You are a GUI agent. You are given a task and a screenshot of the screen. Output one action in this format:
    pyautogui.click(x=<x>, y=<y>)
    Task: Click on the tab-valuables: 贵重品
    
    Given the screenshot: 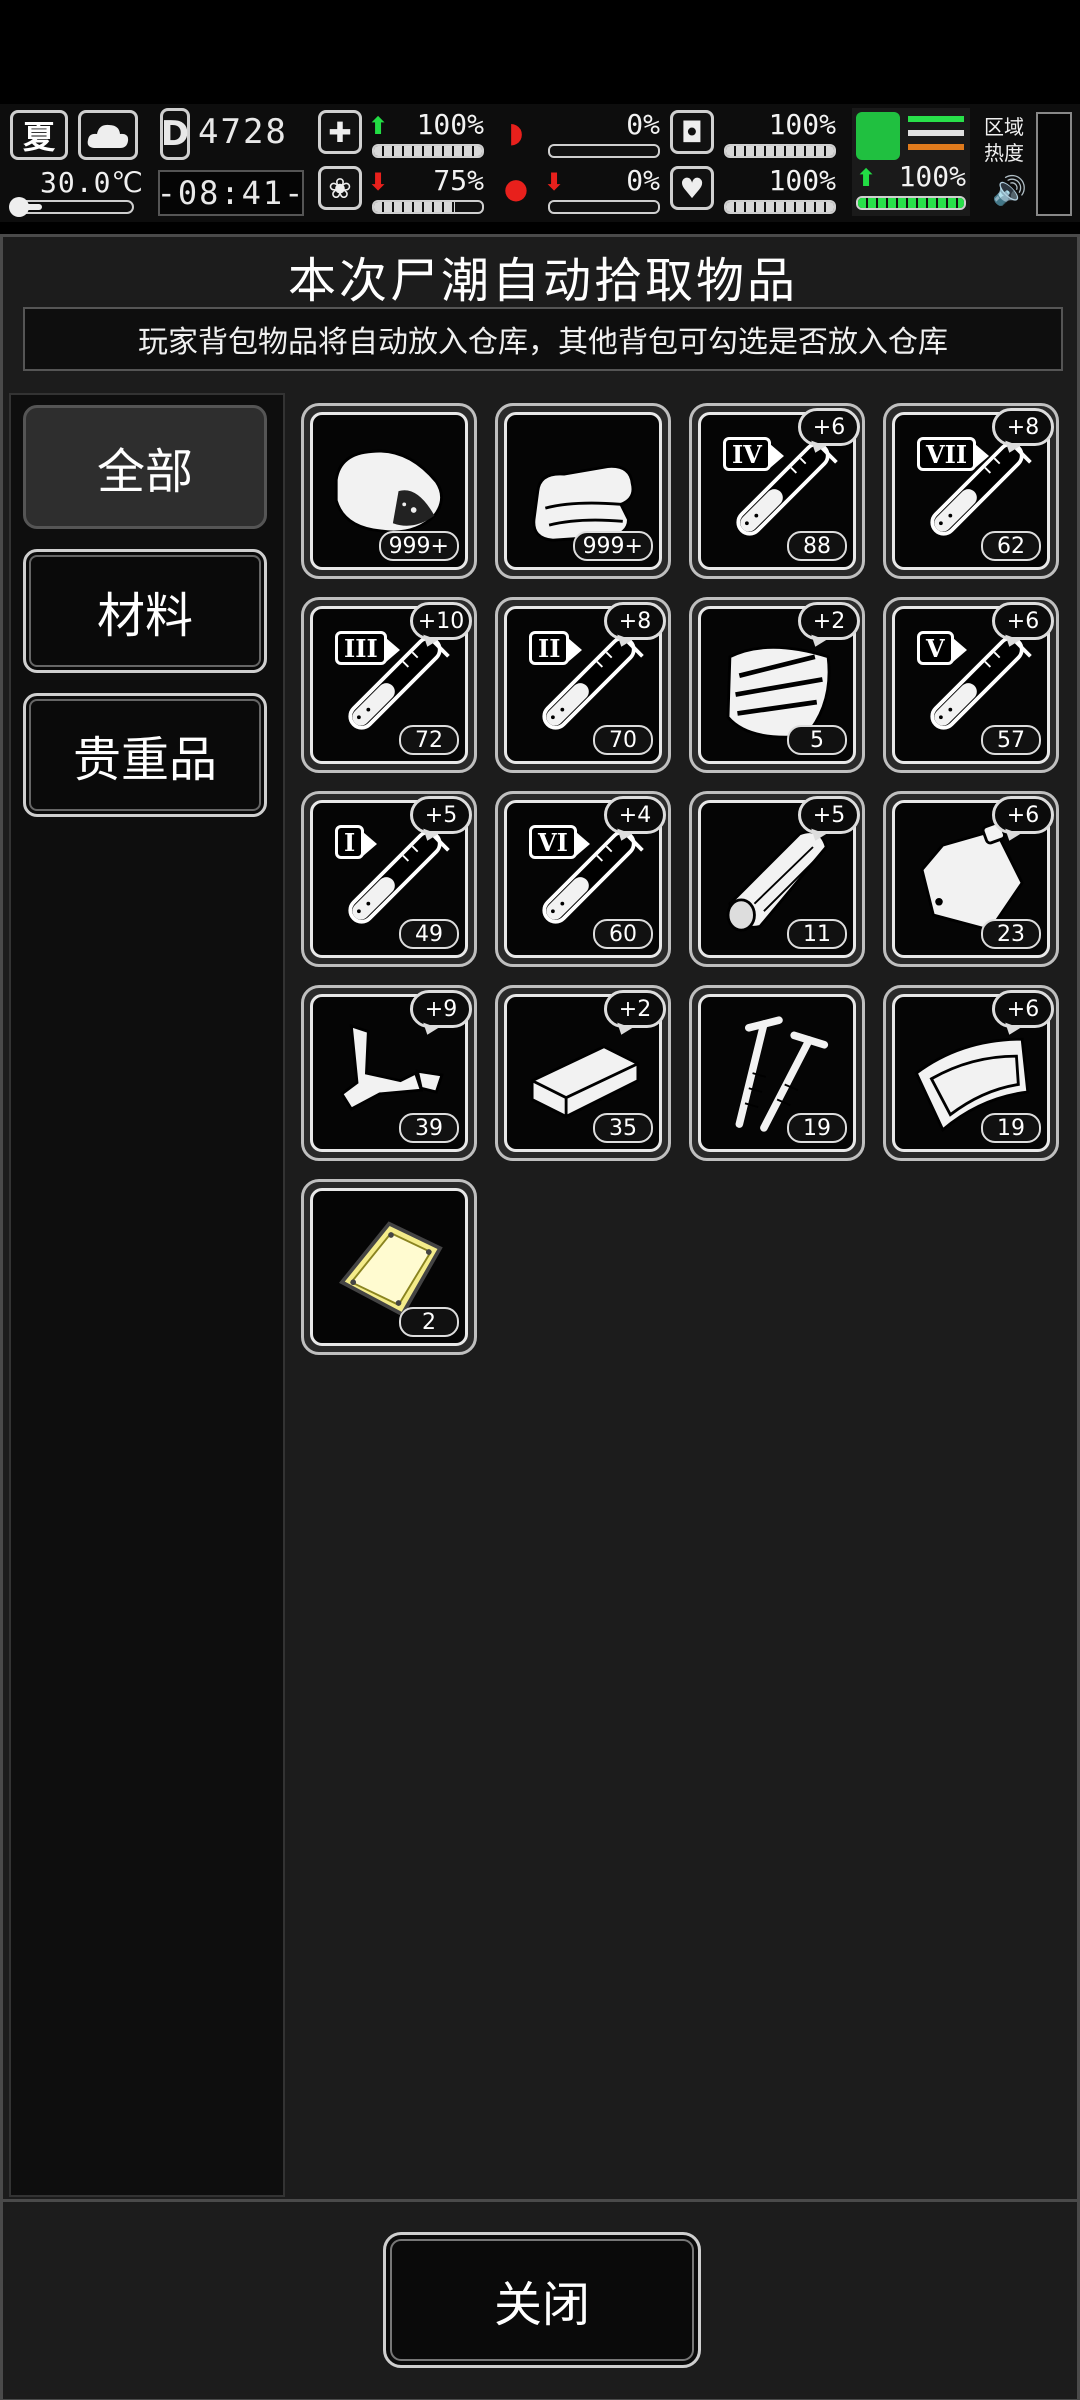 What is the action you would take?
    pyautogui.click(x=145, y=755)
    